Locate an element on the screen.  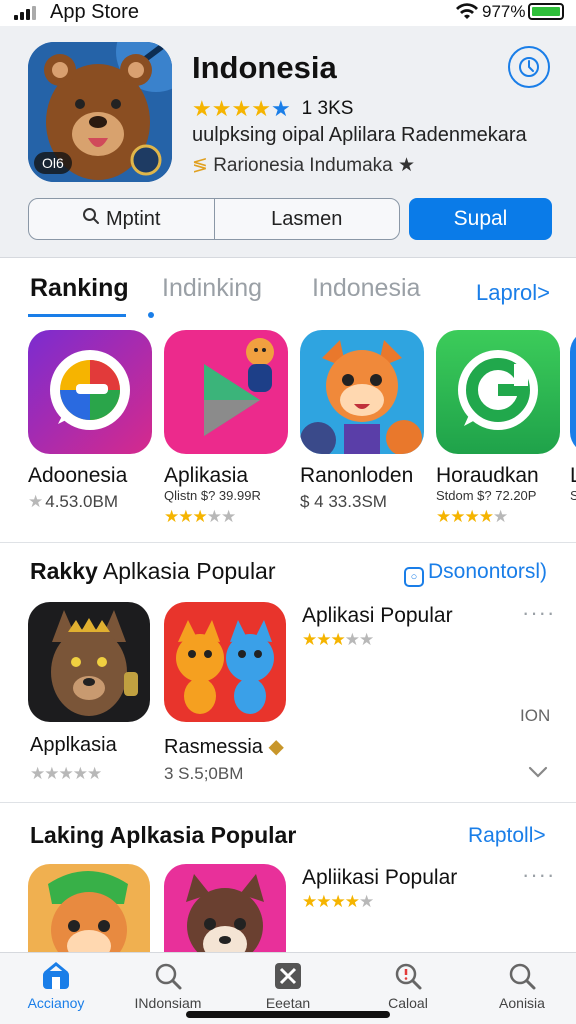
section-title-bold: Laking Aplkasia Popular is located at coordinates (163, 835).